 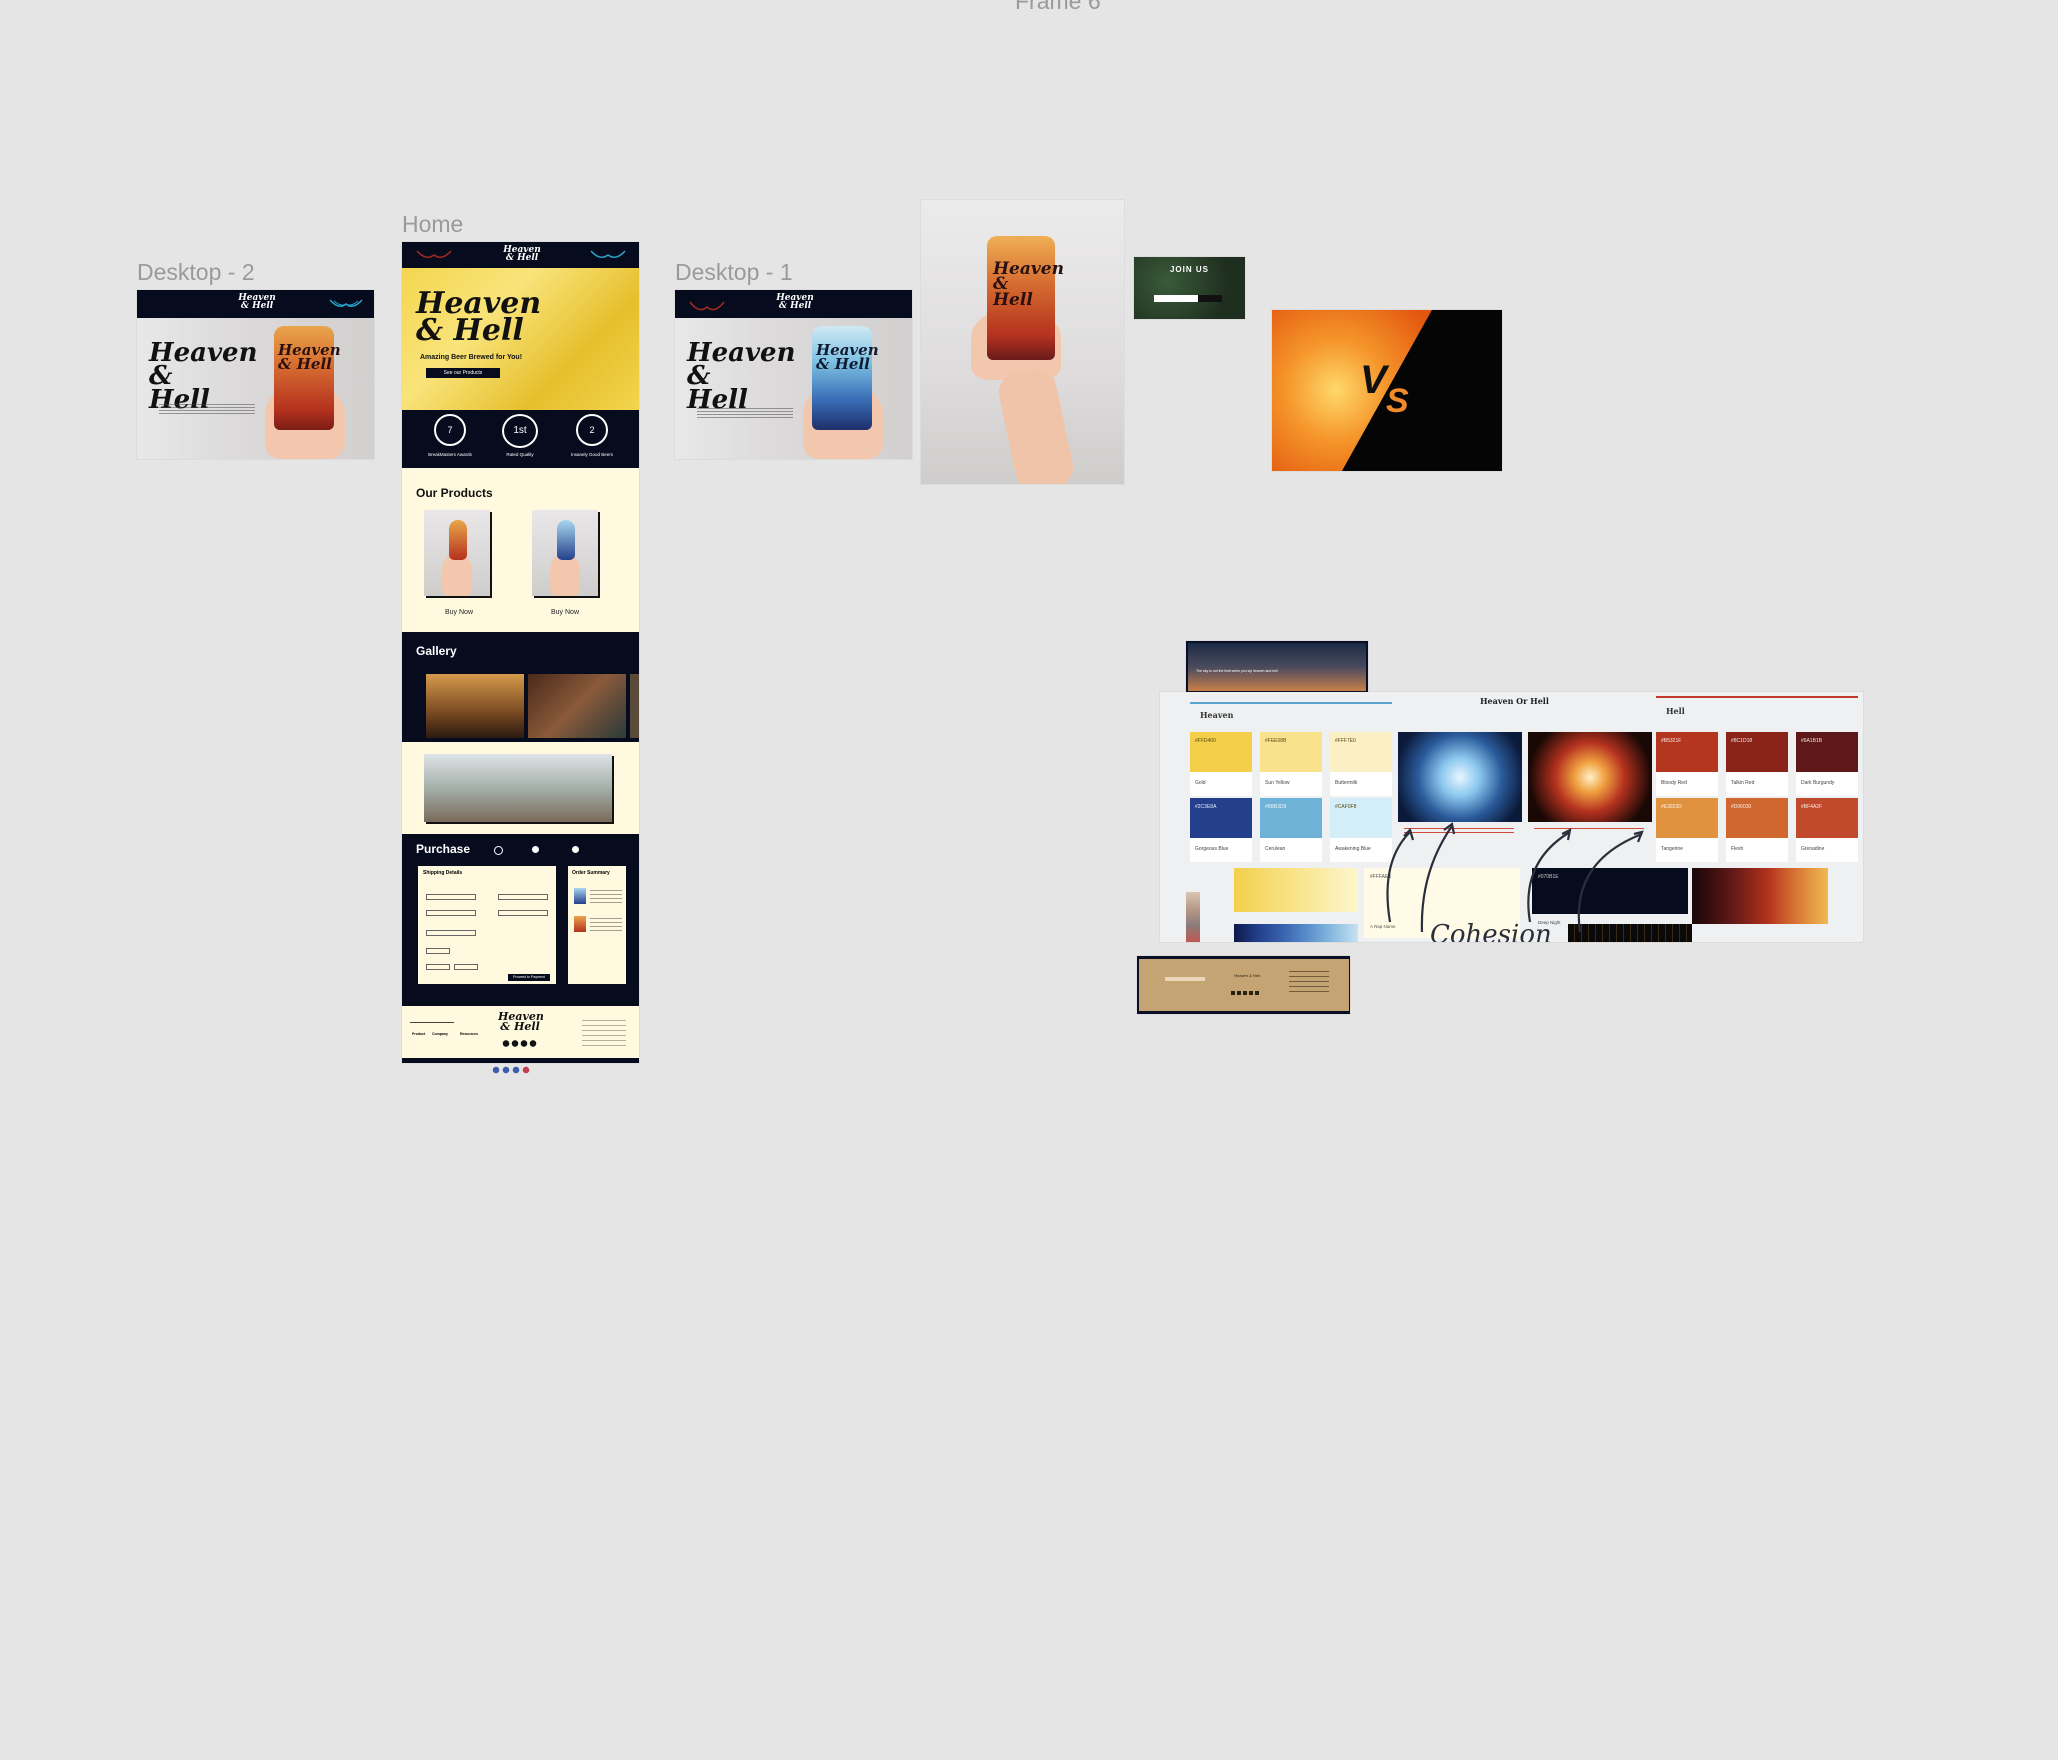 I want to click on swatch-buttermilk: #FFF7E0 Buttermilk, so click(x=1361, y=764).